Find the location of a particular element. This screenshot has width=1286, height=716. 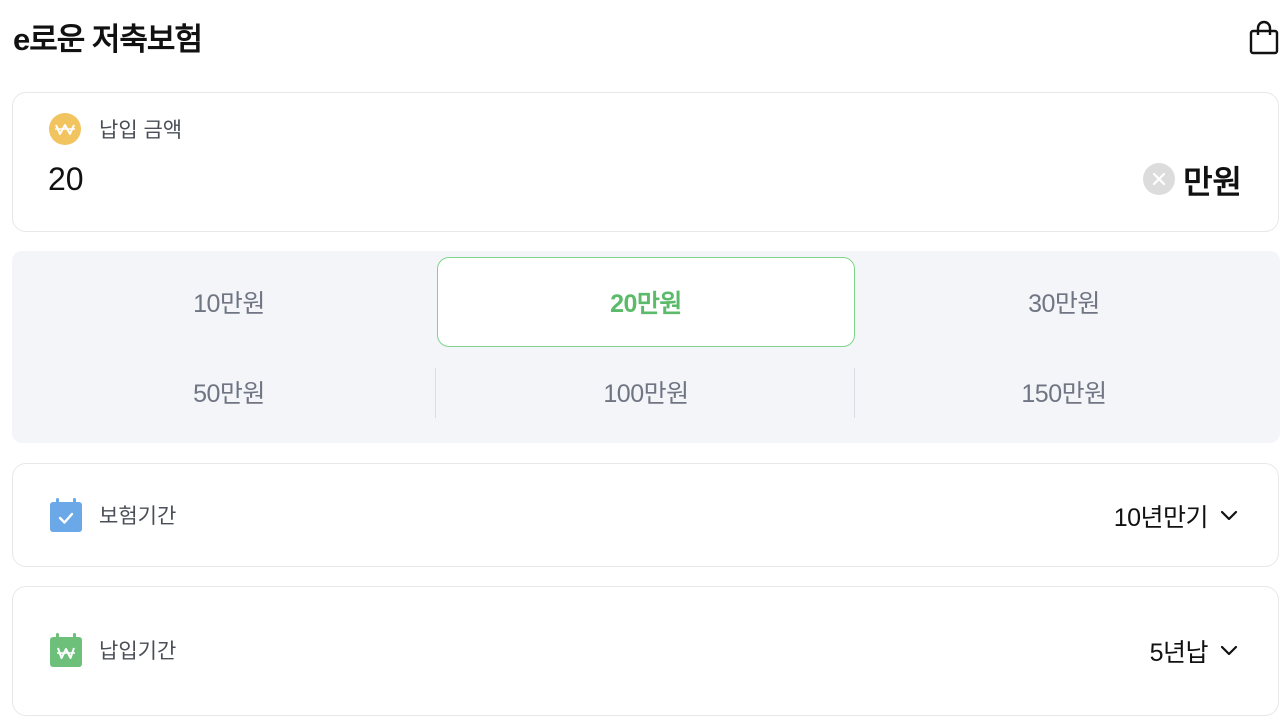

payment-period-label-row: 납입기간 is located at coordinates (112, 650).